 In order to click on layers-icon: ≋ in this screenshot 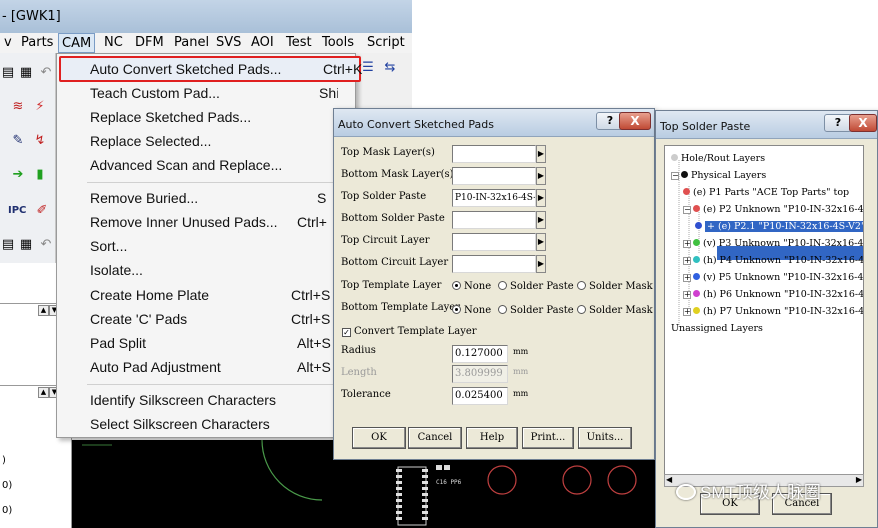, I will do `click(18, 107)`.